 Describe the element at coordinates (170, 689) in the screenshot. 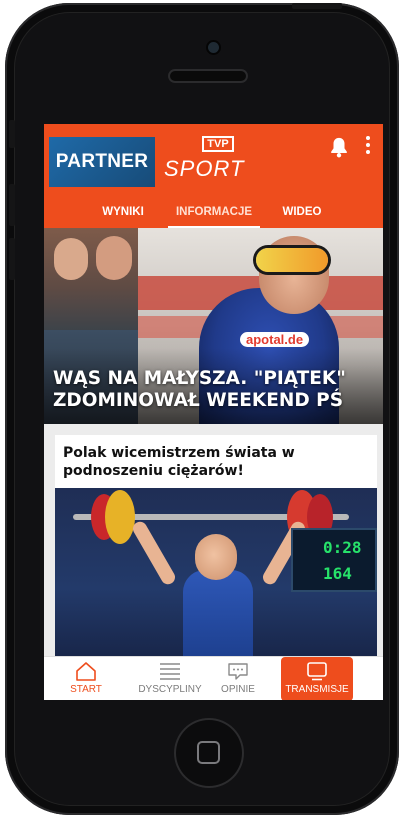

I see `nav-dyscypliny-label: DYSCYPLINY` at that location.